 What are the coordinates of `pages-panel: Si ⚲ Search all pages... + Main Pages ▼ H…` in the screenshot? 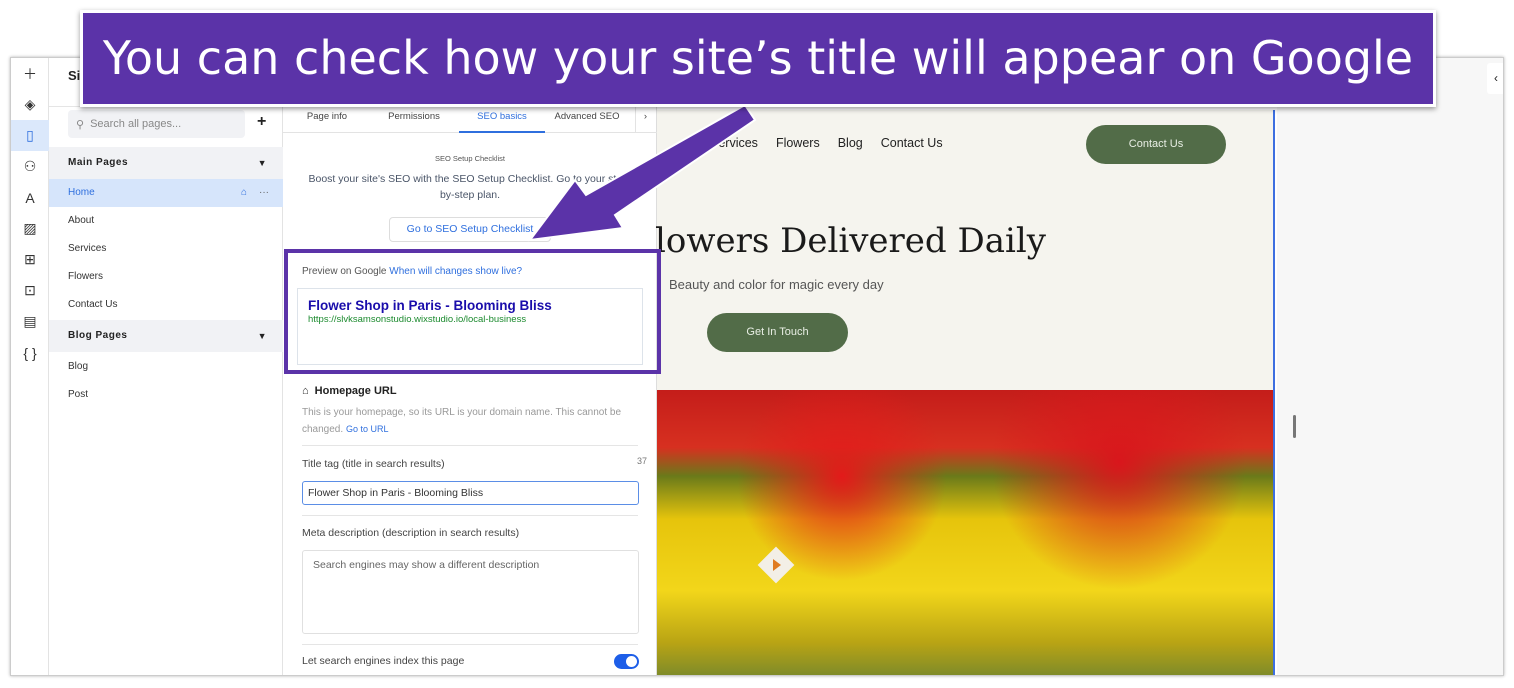 It's located at (166, 366).